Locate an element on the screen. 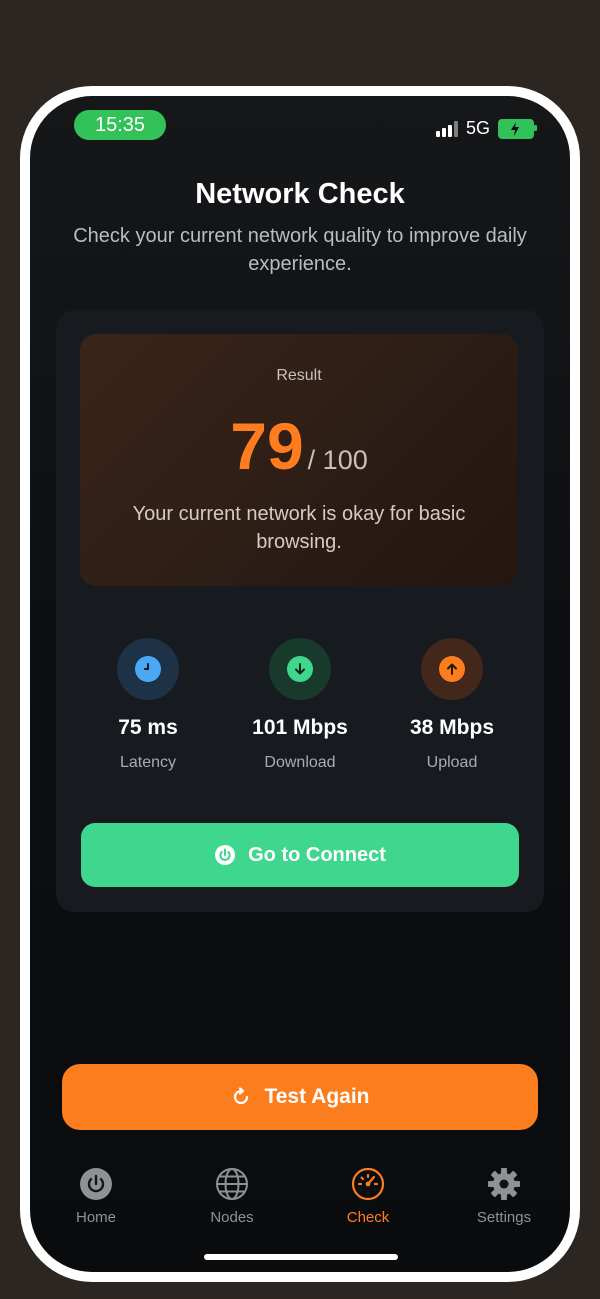 Image resolution: width=600 pixels, height=1299 pixels. tab-check: Check is located at coordinates (368, 1196).